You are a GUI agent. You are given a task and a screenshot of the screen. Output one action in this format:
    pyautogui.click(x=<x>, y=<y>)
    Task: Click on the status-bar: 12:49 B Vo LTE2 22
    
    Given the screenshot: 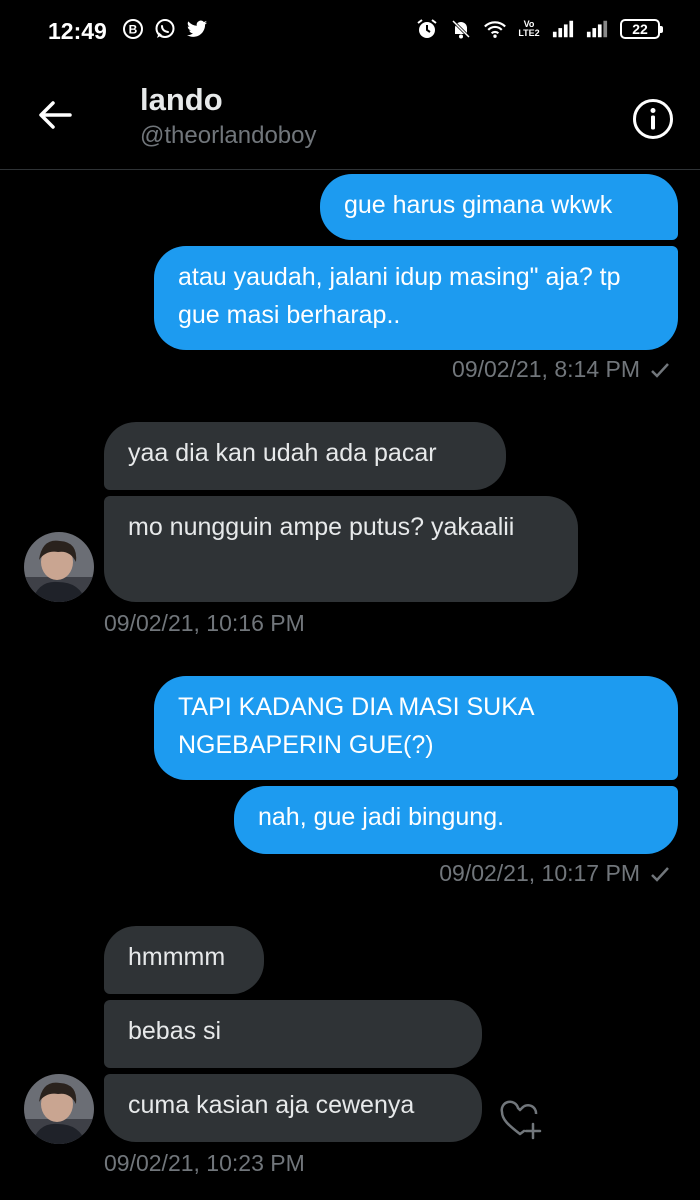 What is the action you would take?
    pyautogui.click(x=350, y=32)
    